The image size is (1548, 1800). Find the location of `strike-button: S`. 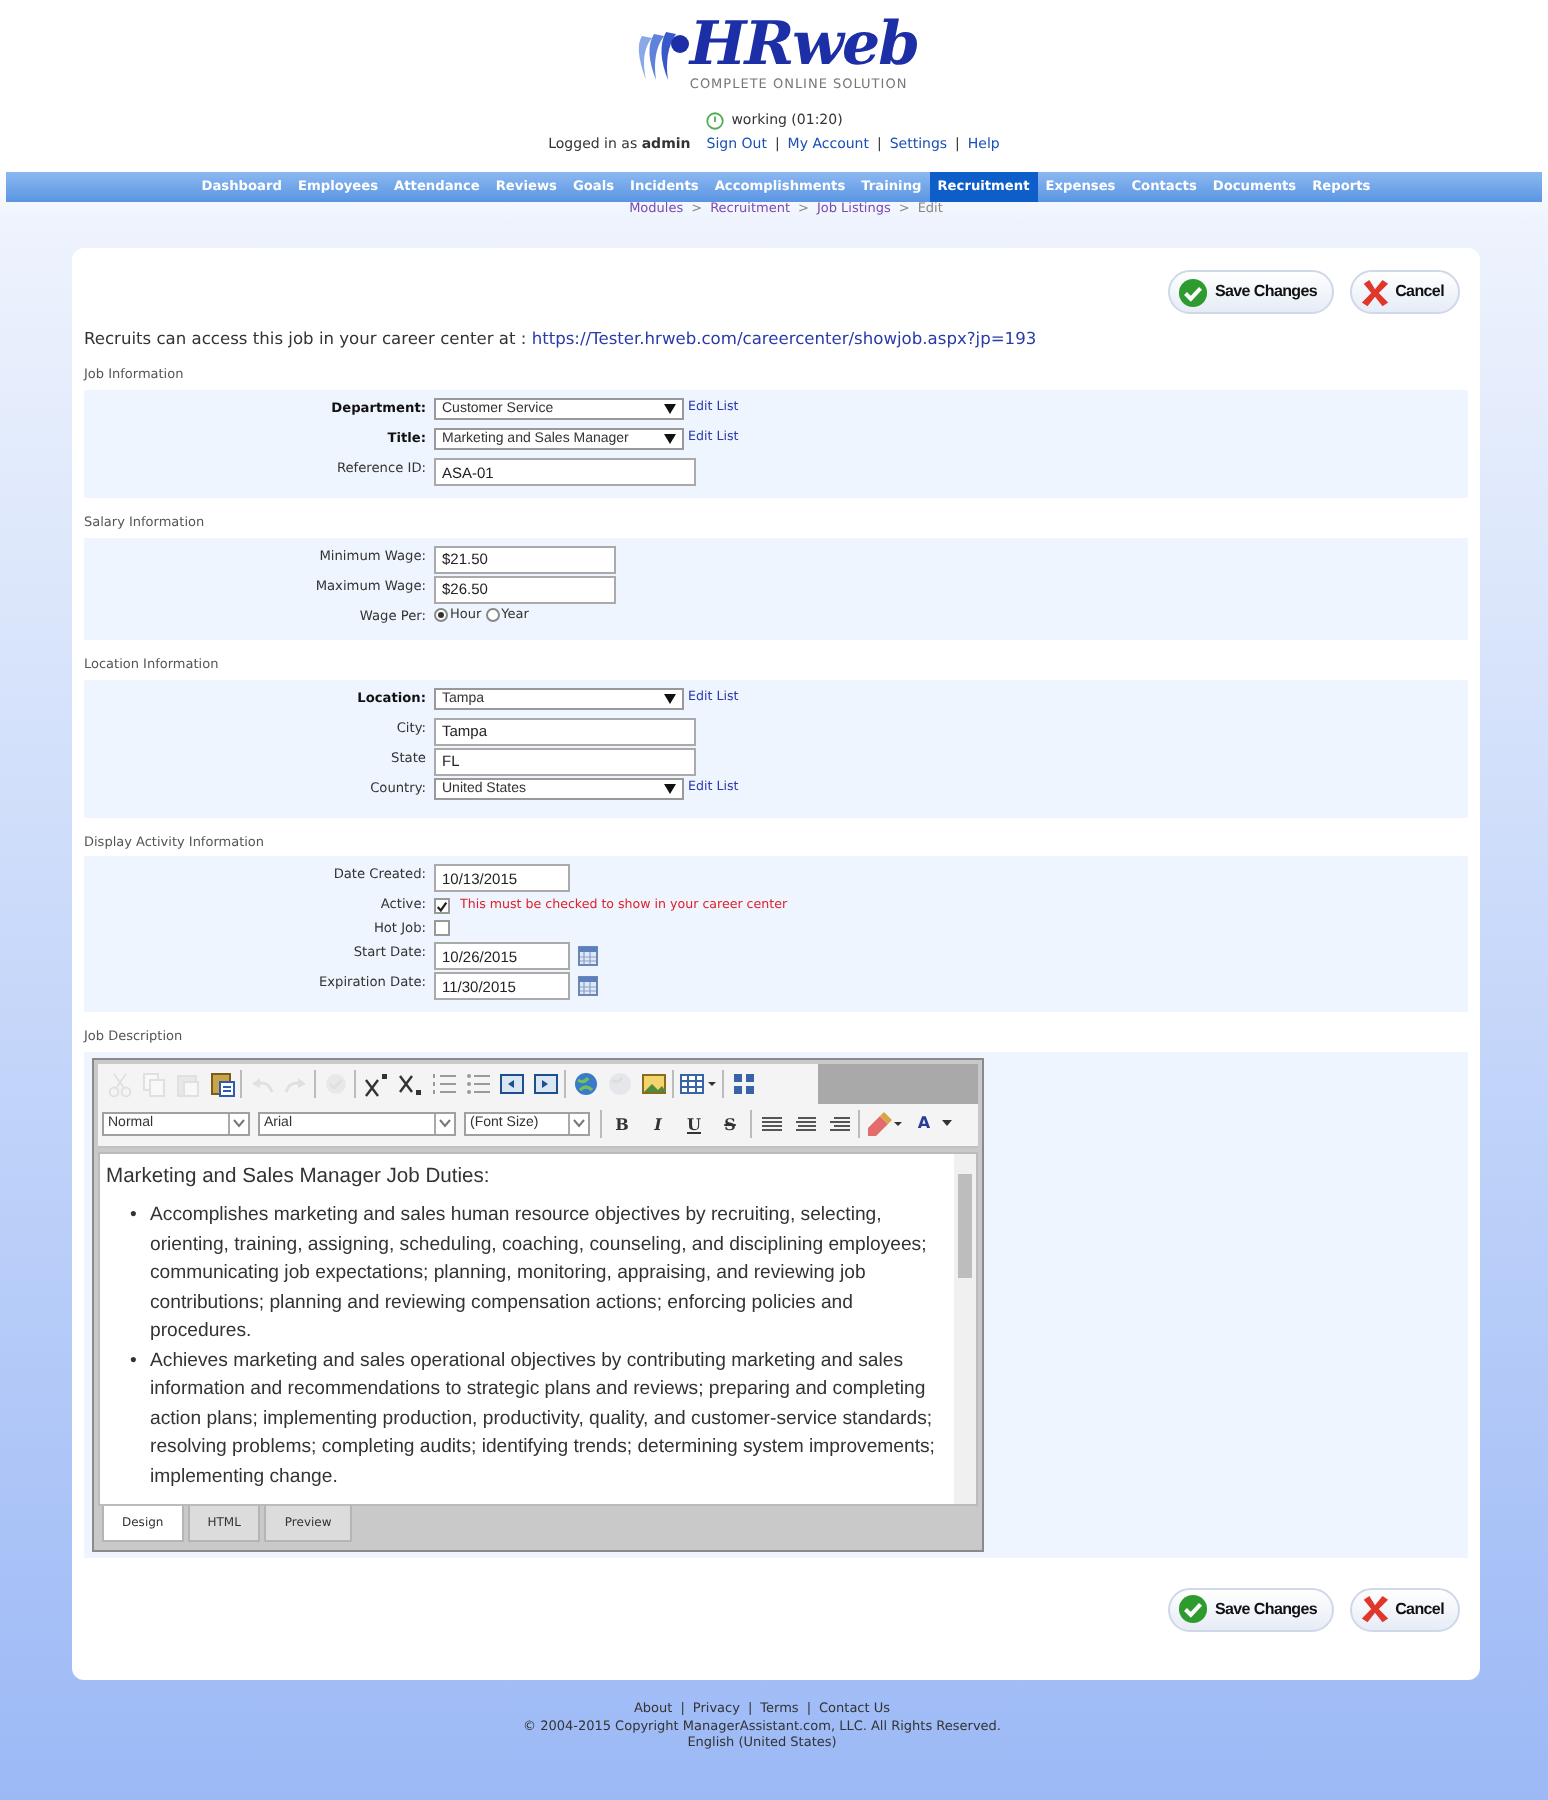

strike-button: S is located at coordinates (730, 1124).